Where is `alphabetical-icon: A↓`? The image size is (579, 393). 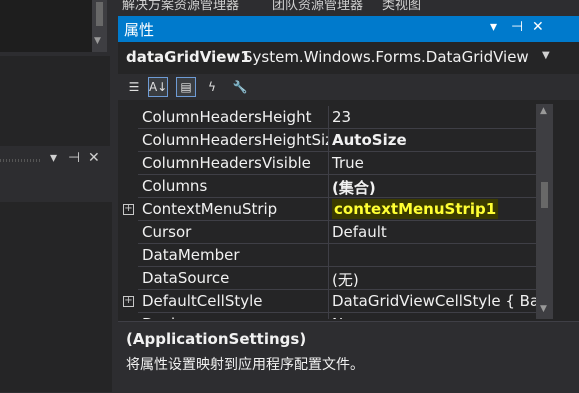
alphabetical-icon: A↓ is located at coordinates (158, 87).